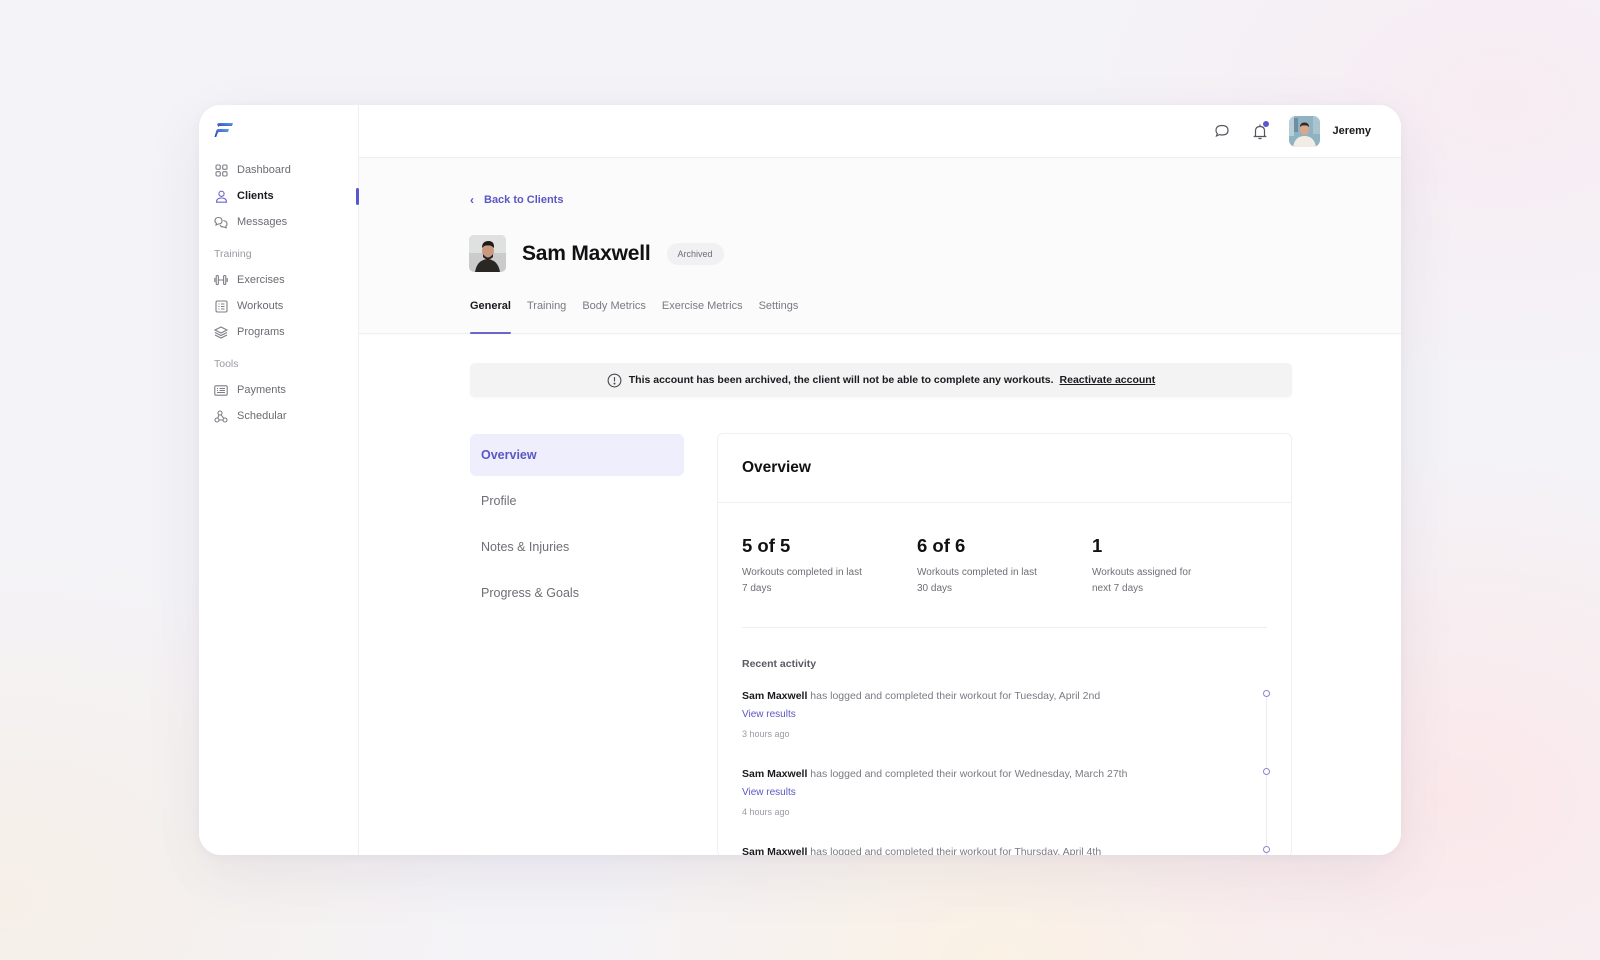 This screenshot has width=1600, height=960. I want to click on sidebar-item-messages: Messages, so click(278, 222).